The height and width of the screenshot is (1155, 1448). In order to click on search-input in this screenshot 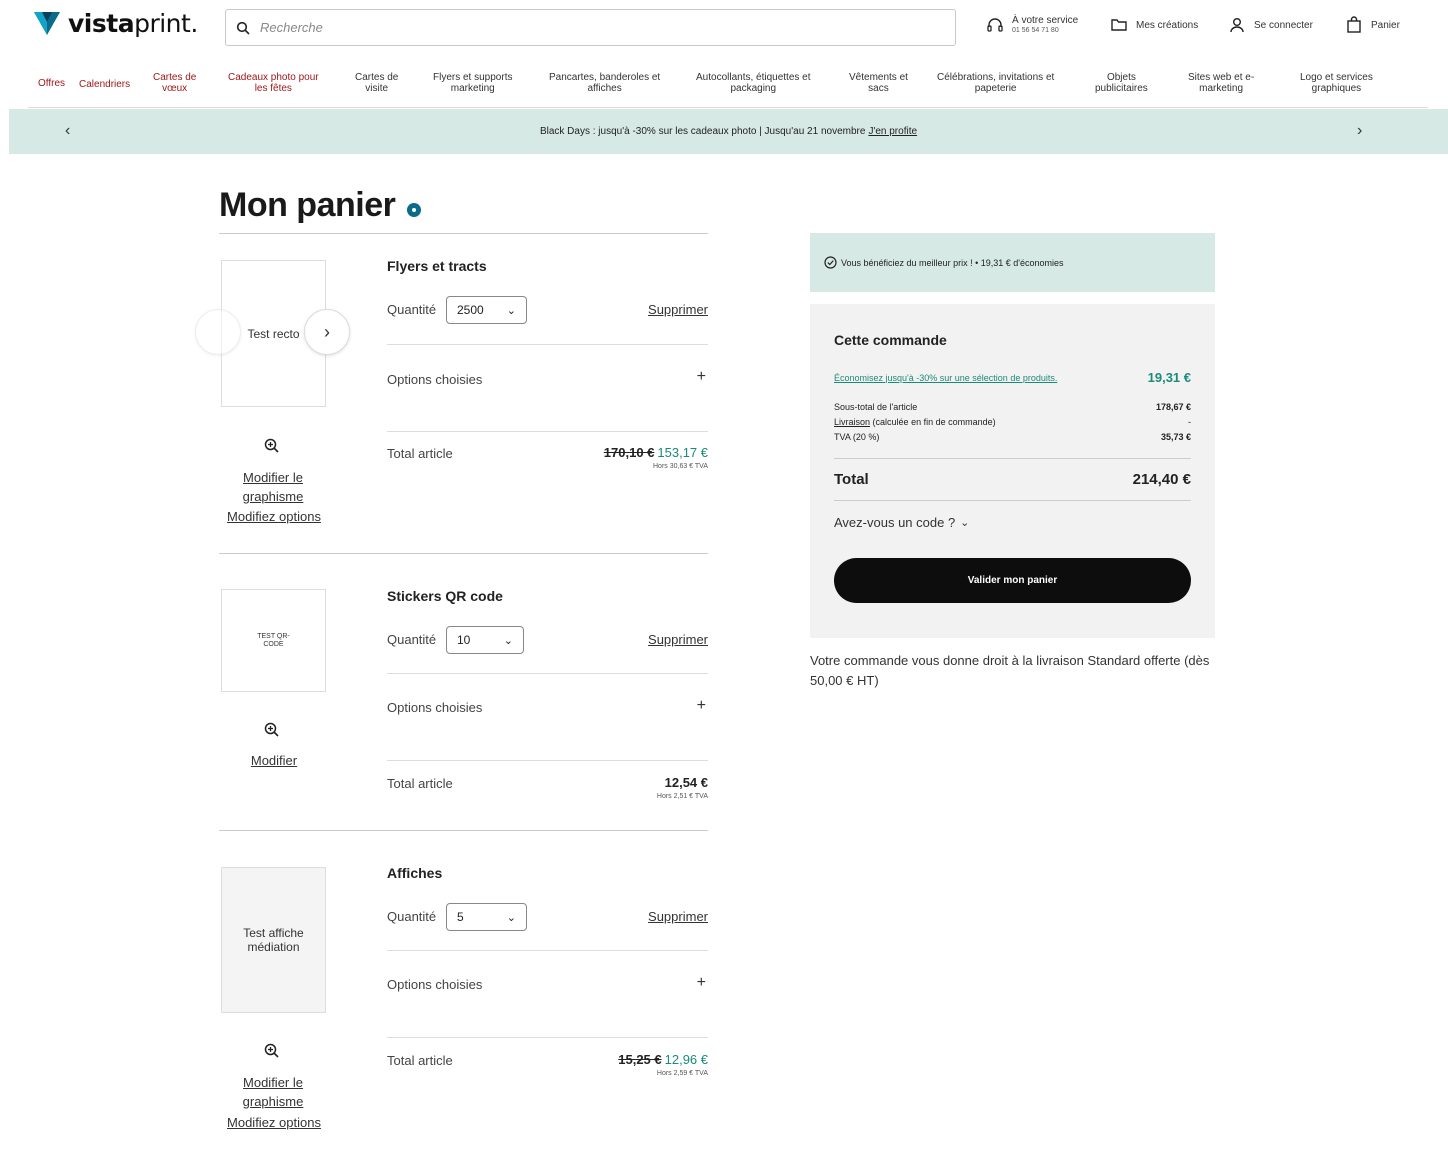, I will do `click(560, 27)`.